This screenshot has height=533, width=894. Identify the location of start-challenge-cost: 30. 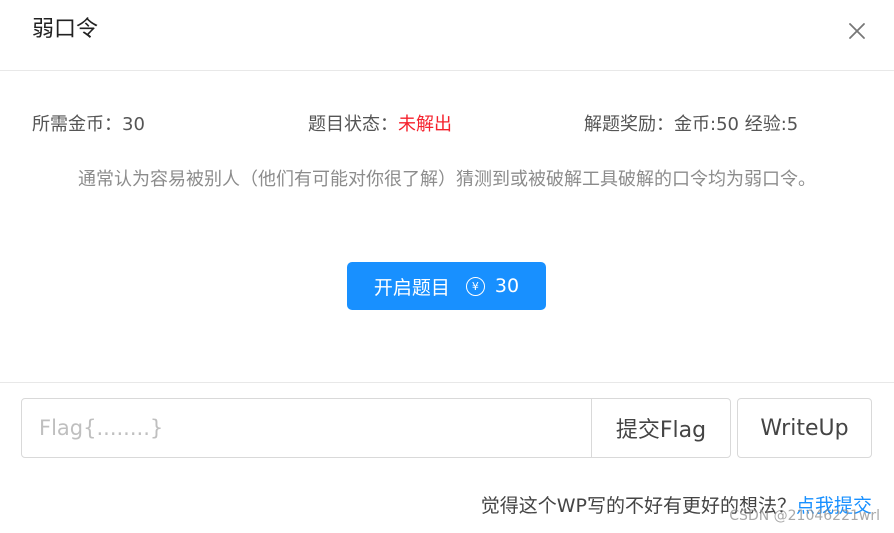
(507, 286).